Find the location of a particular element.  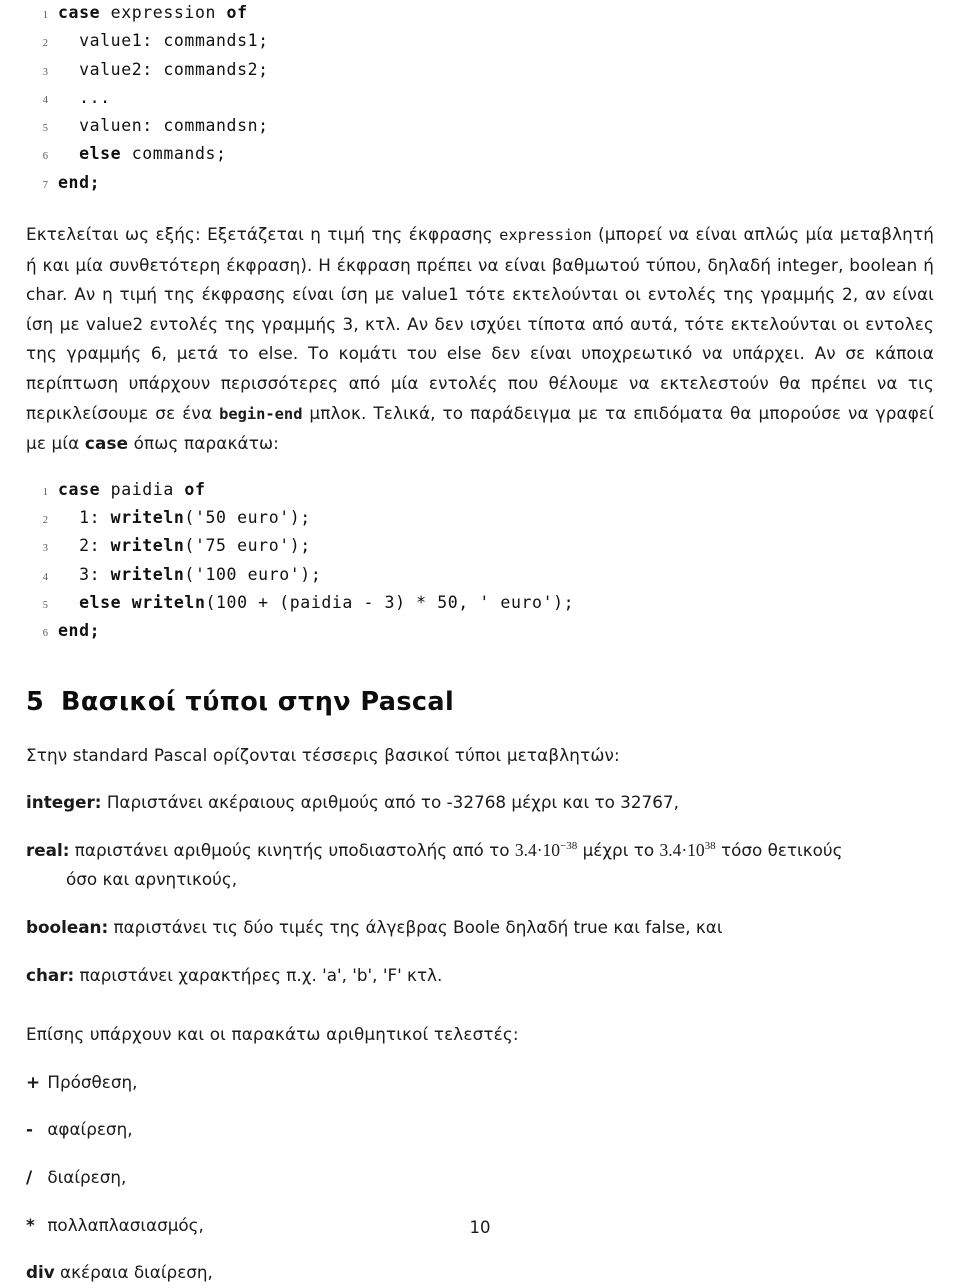

code-line-text: 3: writeln('100 euro'); is located at coordinates (189, 574).